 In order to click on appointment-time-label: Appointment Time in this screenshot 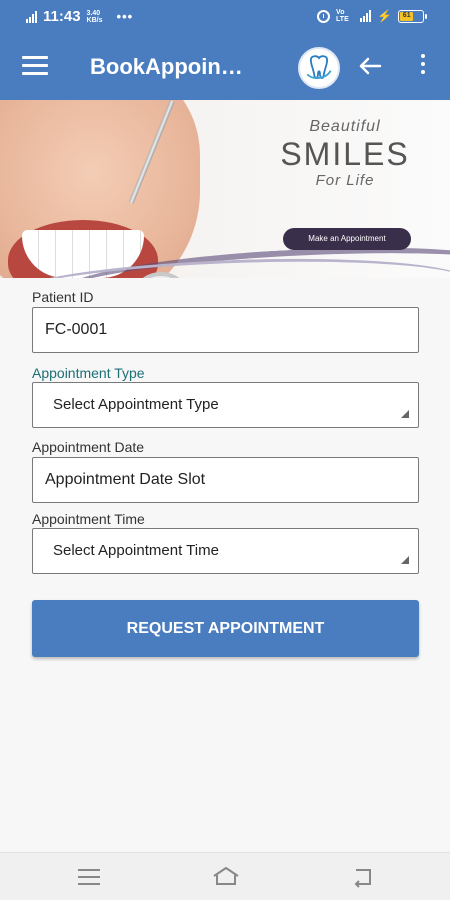, I will do `click(88, 519)`.